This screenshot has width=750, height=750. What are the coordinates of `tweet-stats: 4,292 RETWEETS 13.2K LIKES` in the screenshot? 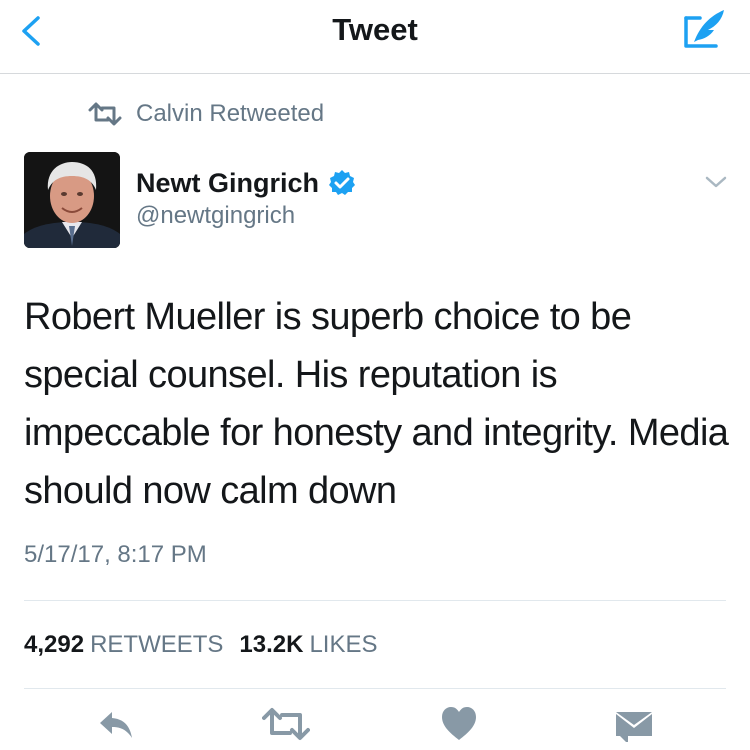 It's located at (201, 645).